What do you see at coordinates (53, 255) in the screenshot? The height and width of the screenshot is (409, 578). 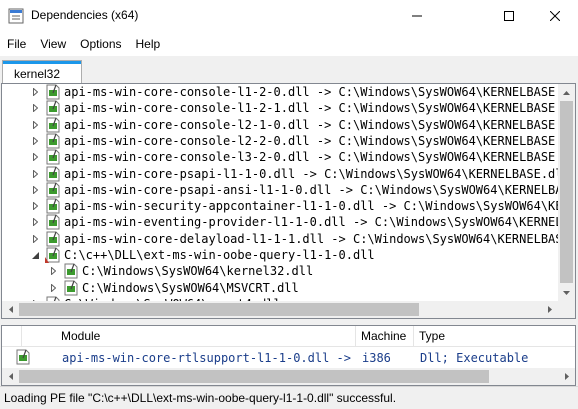 I see `dll-warning-icon` at bounding box center [53, 255].